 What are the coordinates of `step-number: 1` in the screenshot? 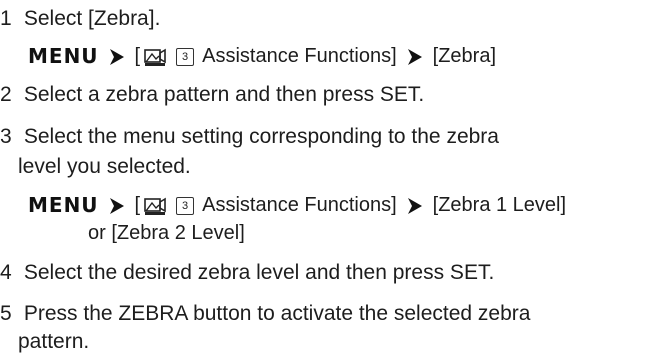 It's located at (6, 18).